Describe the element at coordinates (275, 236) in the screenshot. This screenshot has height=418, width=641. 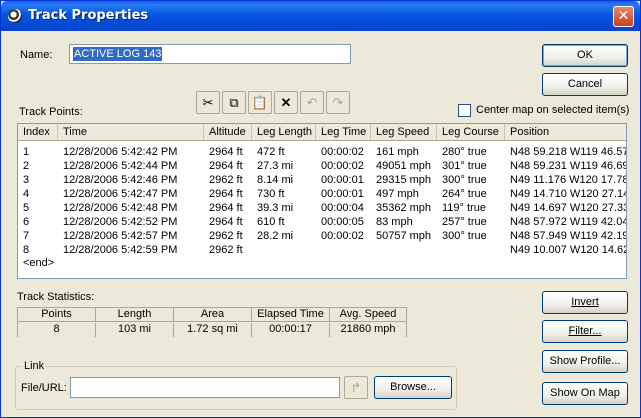
I see `cell-leg-length: 28.2 mi` at that location.